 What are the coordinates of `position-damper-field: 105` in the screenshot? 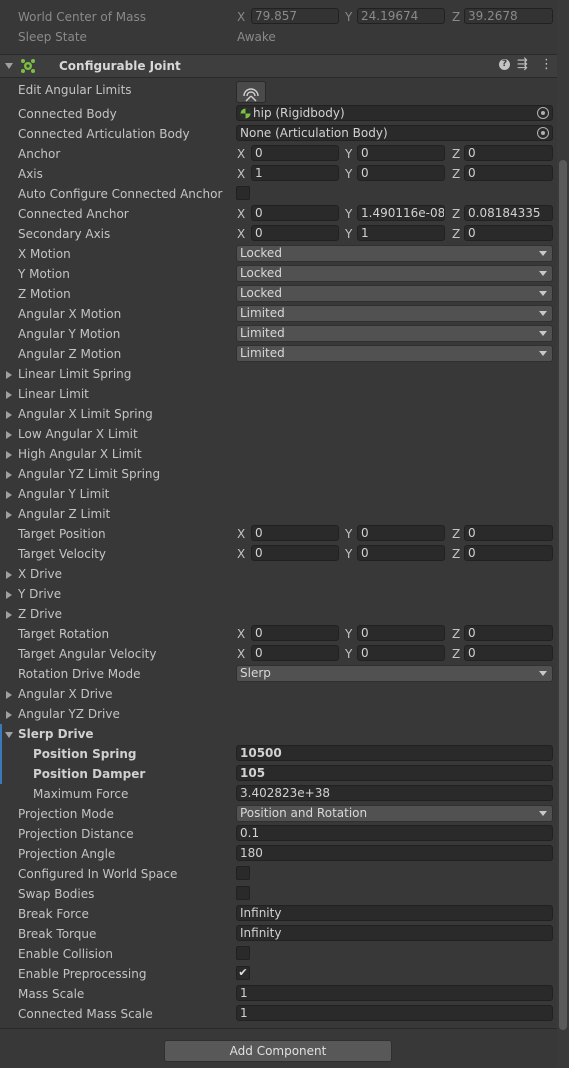 It's located at (394, 773).